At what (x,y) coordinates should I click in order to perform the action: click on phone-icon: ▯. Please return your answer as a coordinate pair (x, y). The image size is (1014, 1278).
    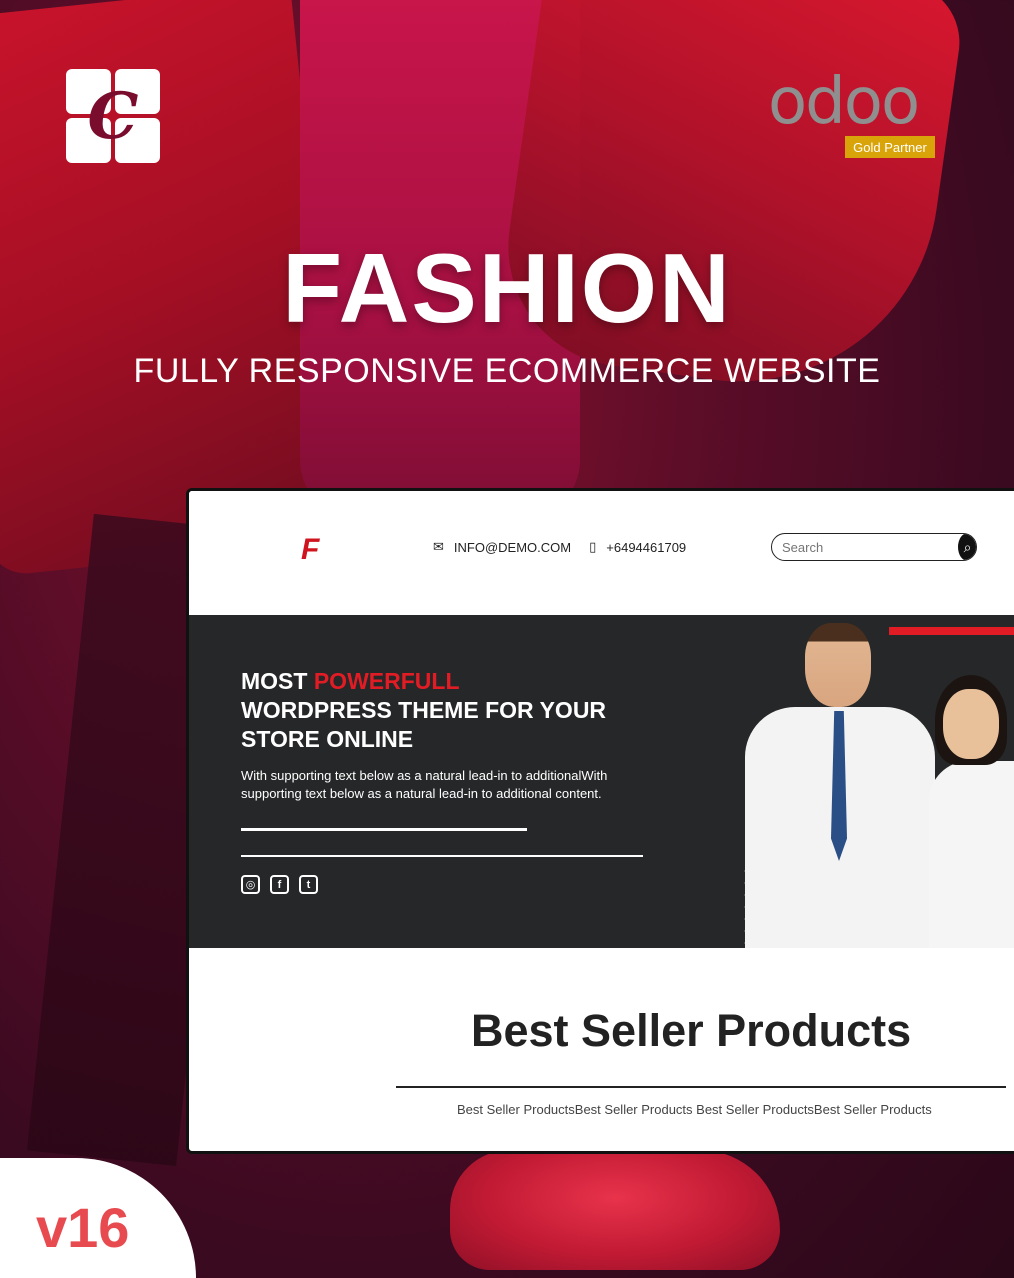
    Looking at the image, I should click on (593, 546).